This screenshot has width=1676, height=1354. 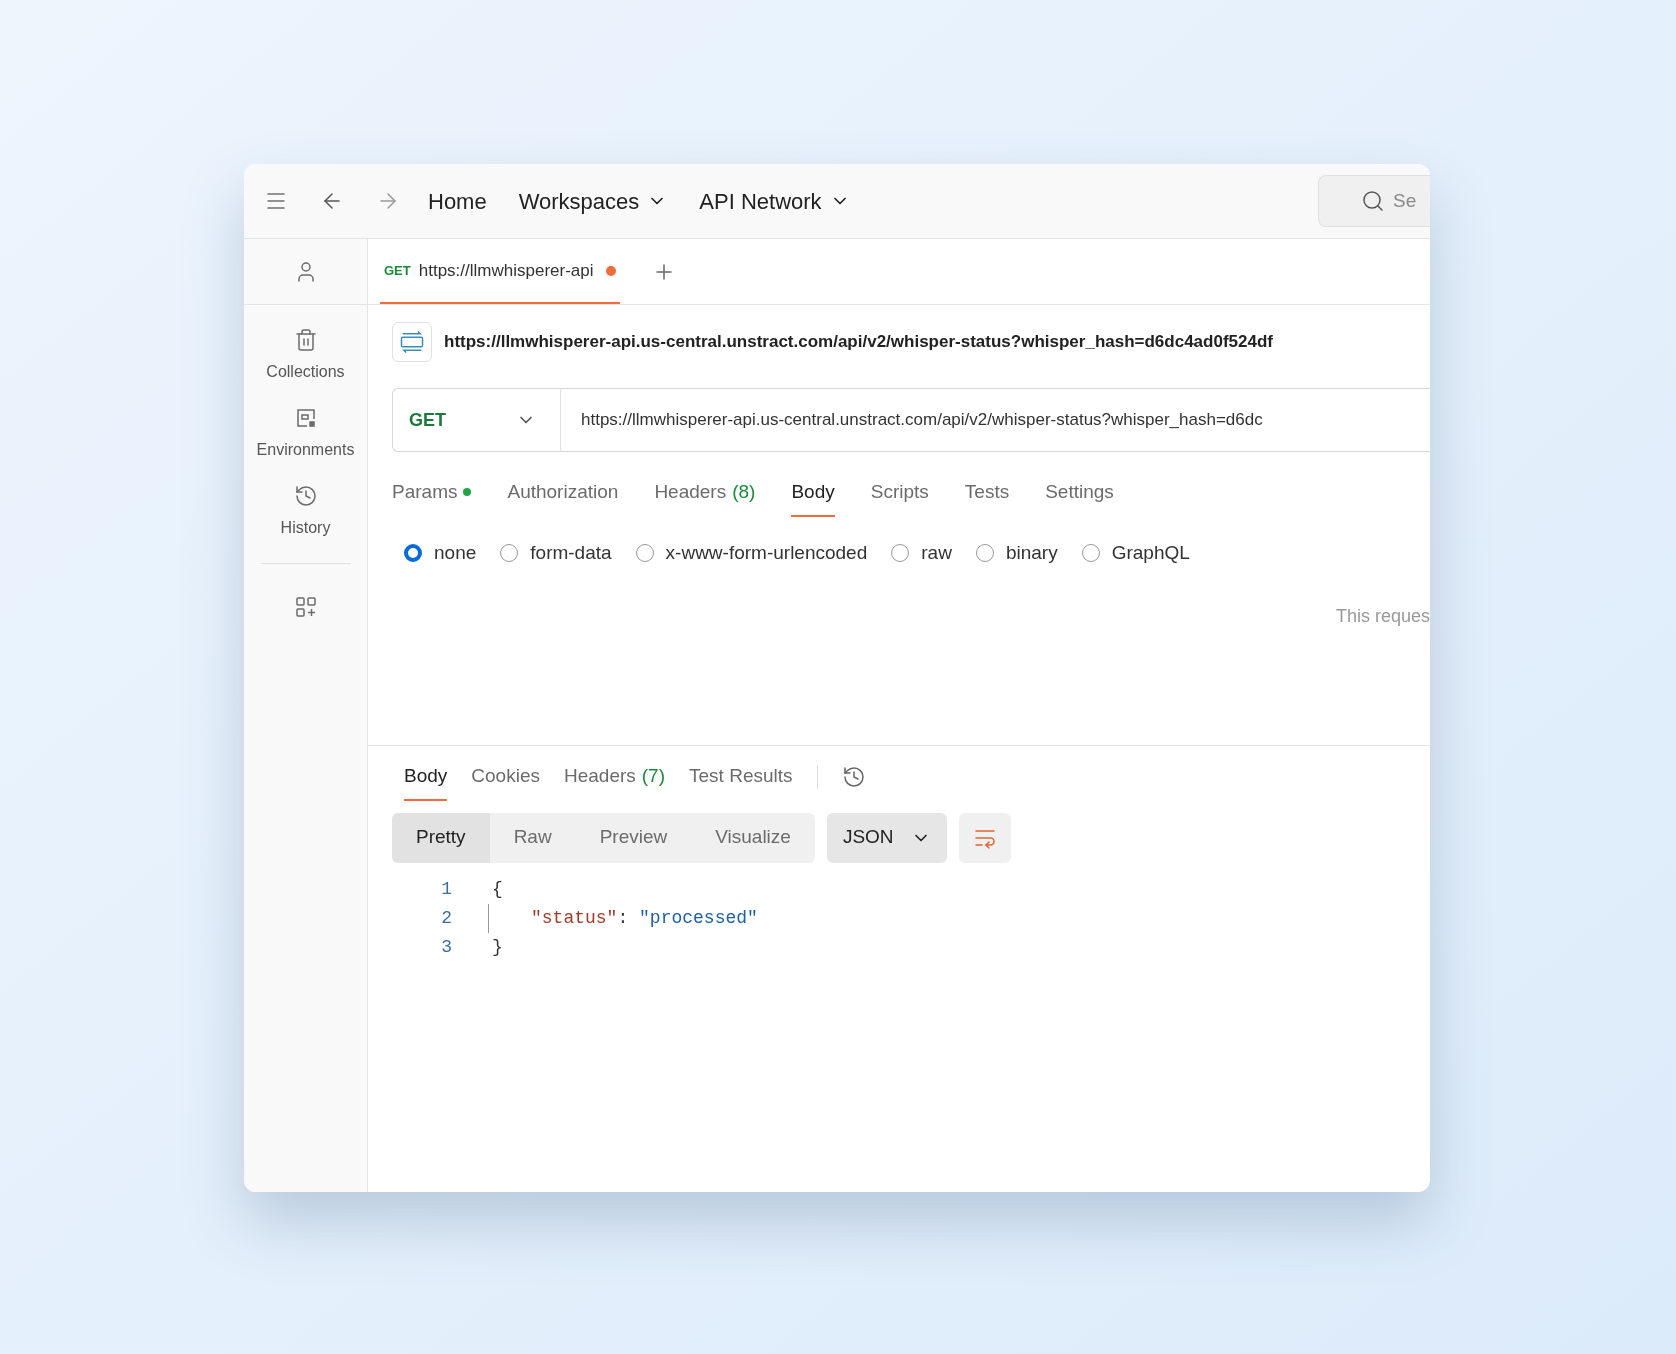 What do you see at coordinates (987, 497) in the screenshot?
I see `request-section-tab: Tests` at bounding box center [987, 497].